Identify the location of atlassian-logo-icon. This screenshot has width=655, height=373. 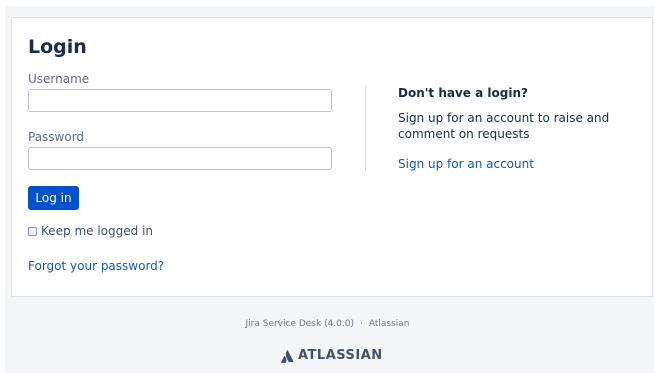
(287, 356).